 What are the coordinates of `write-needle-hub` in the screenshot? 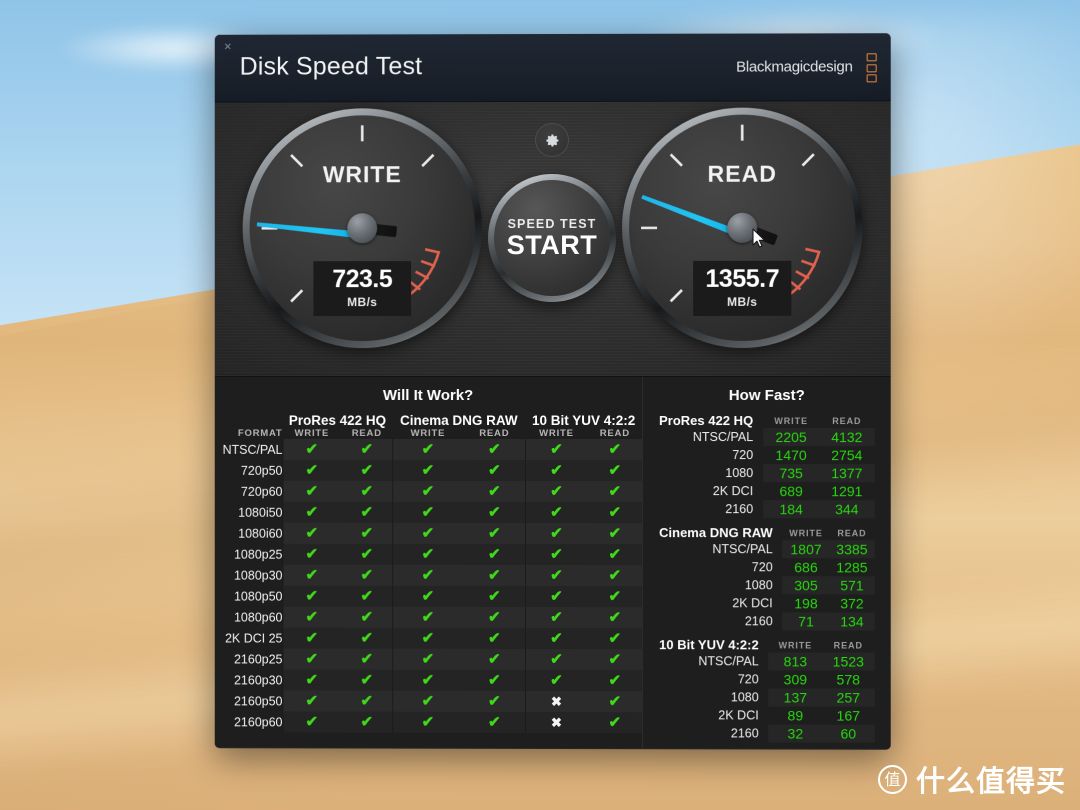 It's located at (362, 228).